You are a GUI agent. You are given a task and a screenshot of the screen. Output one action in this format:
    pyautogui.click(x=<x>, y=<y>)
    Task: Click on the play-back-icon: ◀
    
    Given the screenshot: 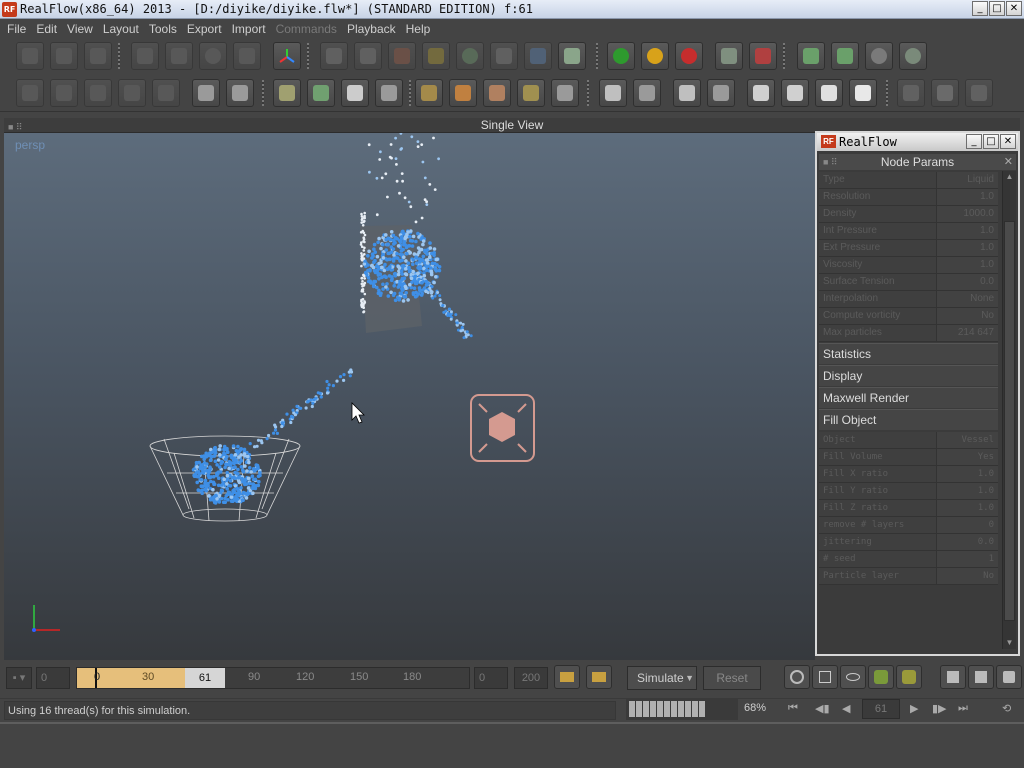 What is the action you would take?
    pyautogui.click(x=846, y=708)
    